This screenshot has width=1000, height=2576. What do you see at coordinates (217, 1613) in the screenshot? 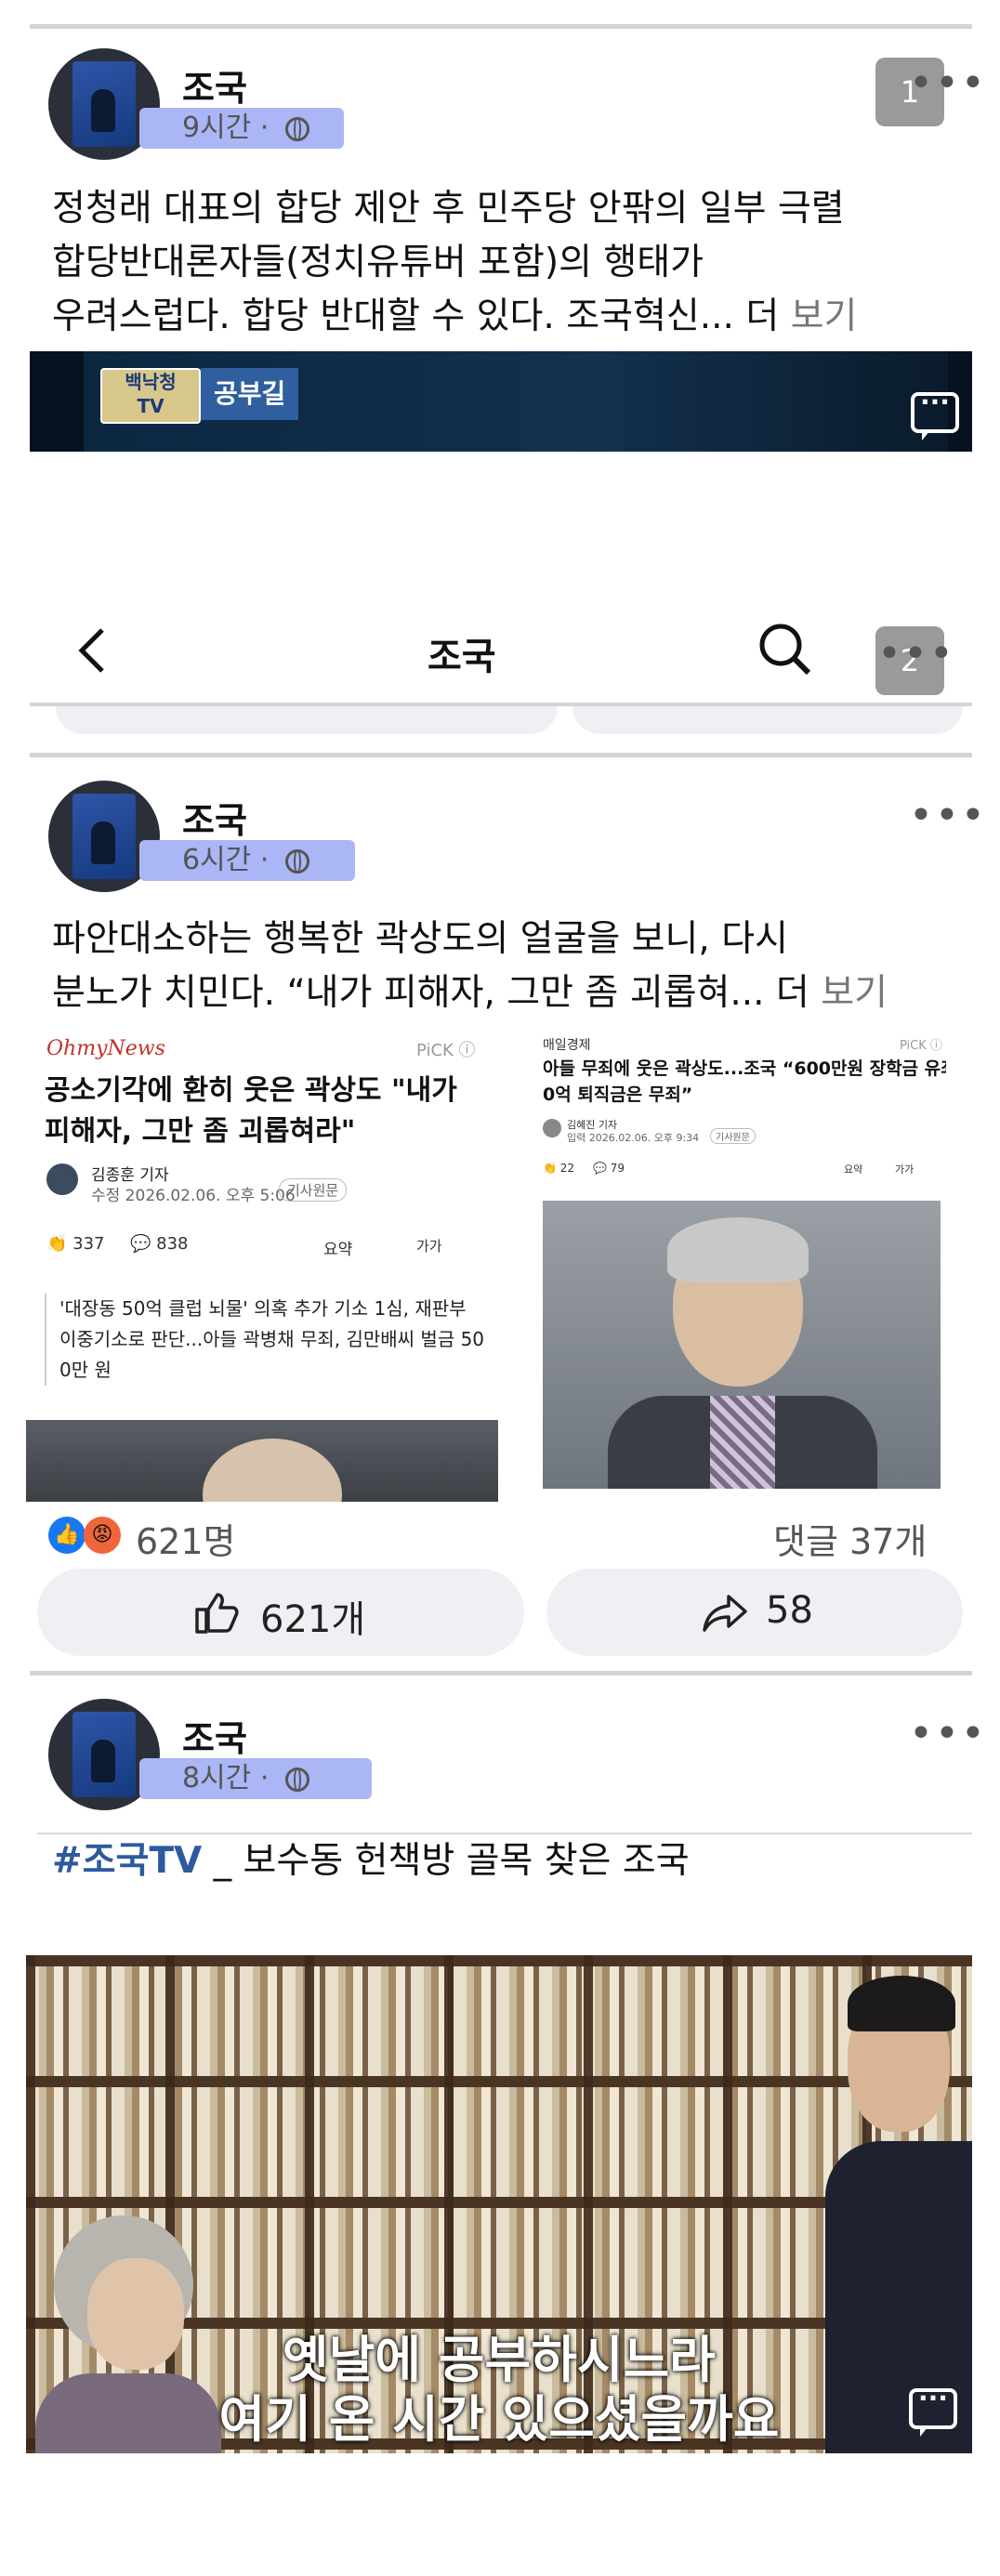
I see `thumbs-up-icon` at bounding box center [217, 1613].